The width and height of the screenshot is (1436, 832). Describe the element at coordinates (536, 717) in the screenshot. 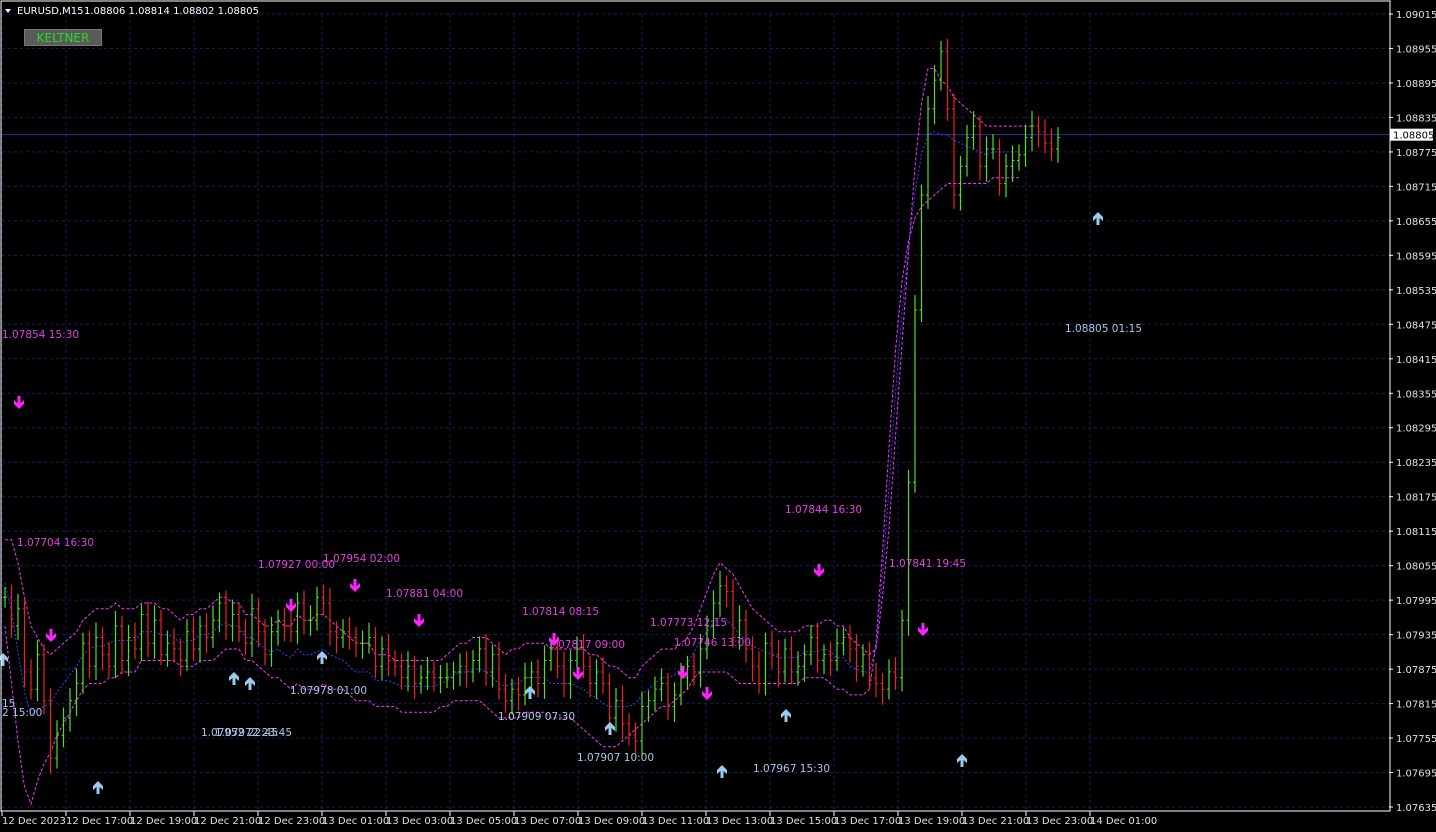

I see `signal-label: 1.07909 07:30` at that location.